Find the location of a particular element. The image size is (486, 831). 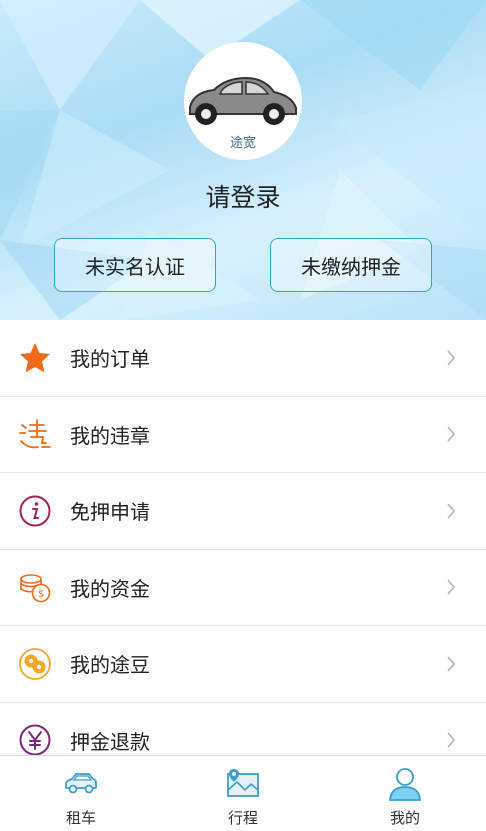

menu-item-label: 我的订单 is located at coordinates (110, 359).